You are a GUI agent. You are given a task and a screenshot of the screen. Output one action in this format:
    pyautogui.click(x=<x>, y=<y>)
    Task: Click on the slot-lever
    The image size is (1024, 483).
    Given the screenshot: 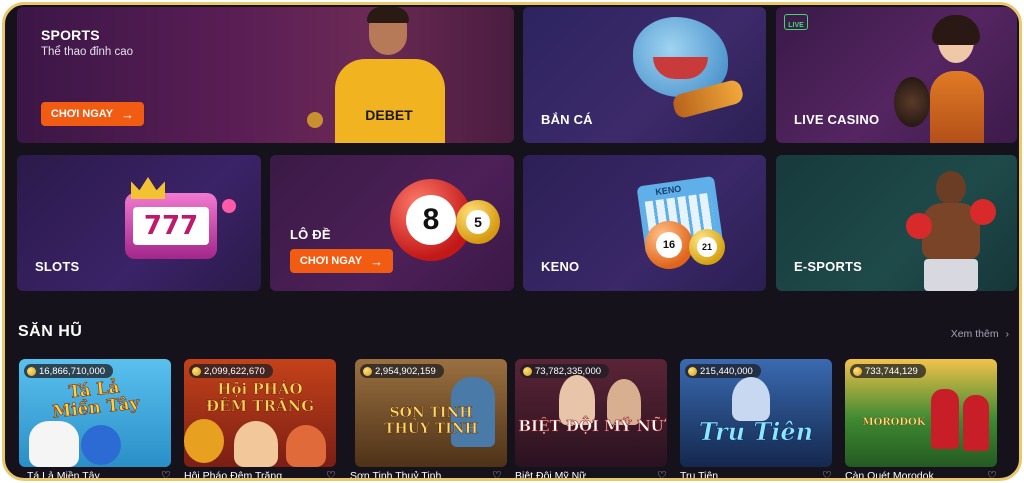 What is the action you would take?
    pyautogui.click(x=229, y=206)
    